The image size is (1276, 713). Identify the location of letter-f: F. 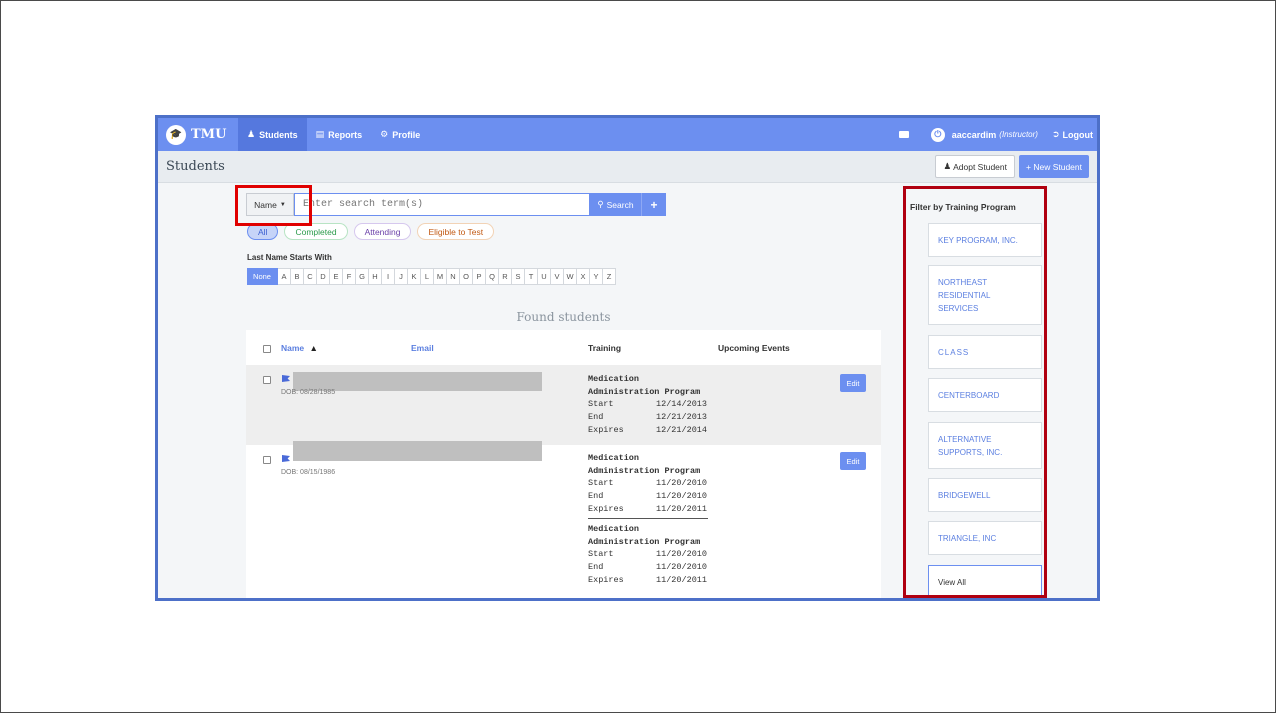
(349, 276).